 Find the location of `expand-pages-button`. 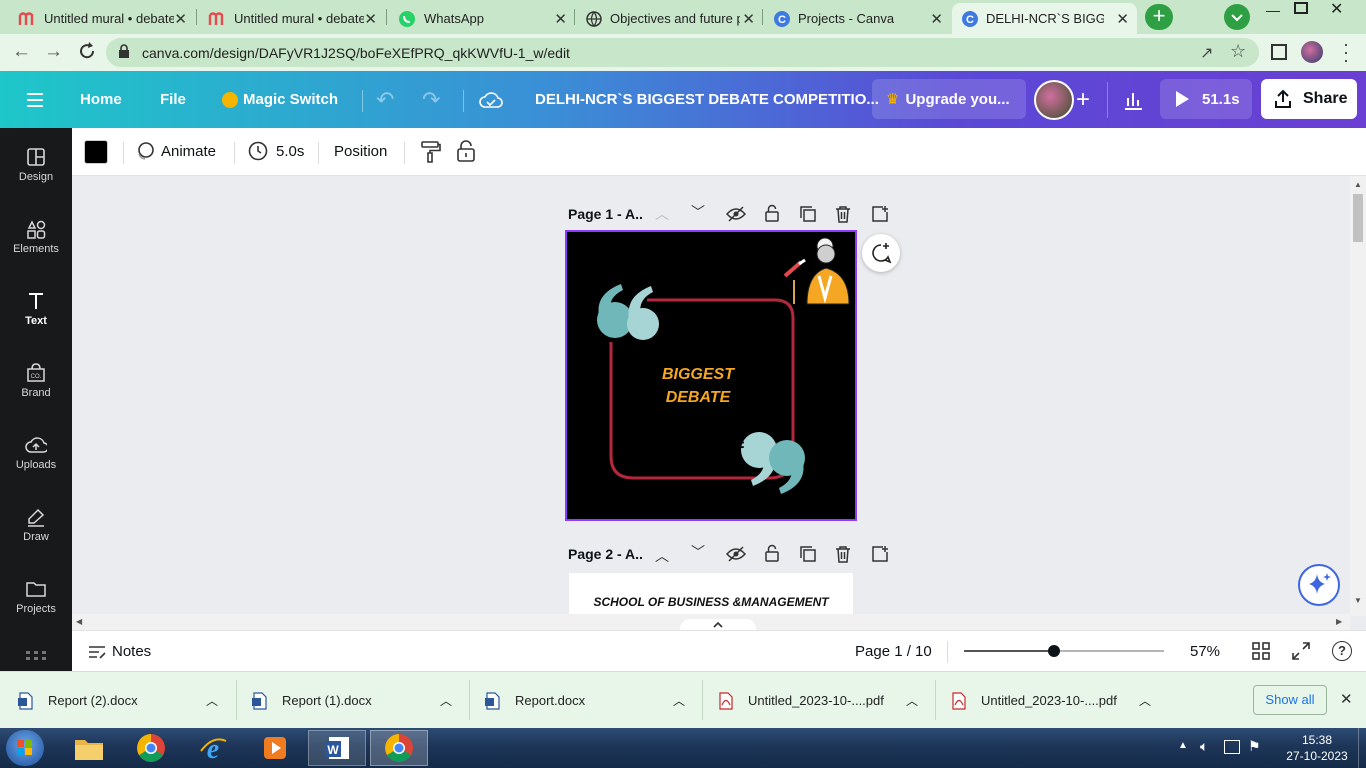

expand-pages-button is located at coordinates (718, 624).